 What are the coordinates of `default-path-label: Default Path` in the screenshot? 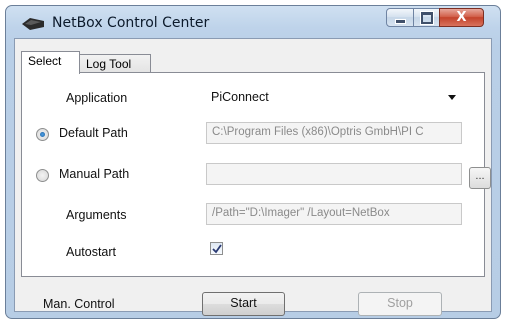 It's located at (93, 133).